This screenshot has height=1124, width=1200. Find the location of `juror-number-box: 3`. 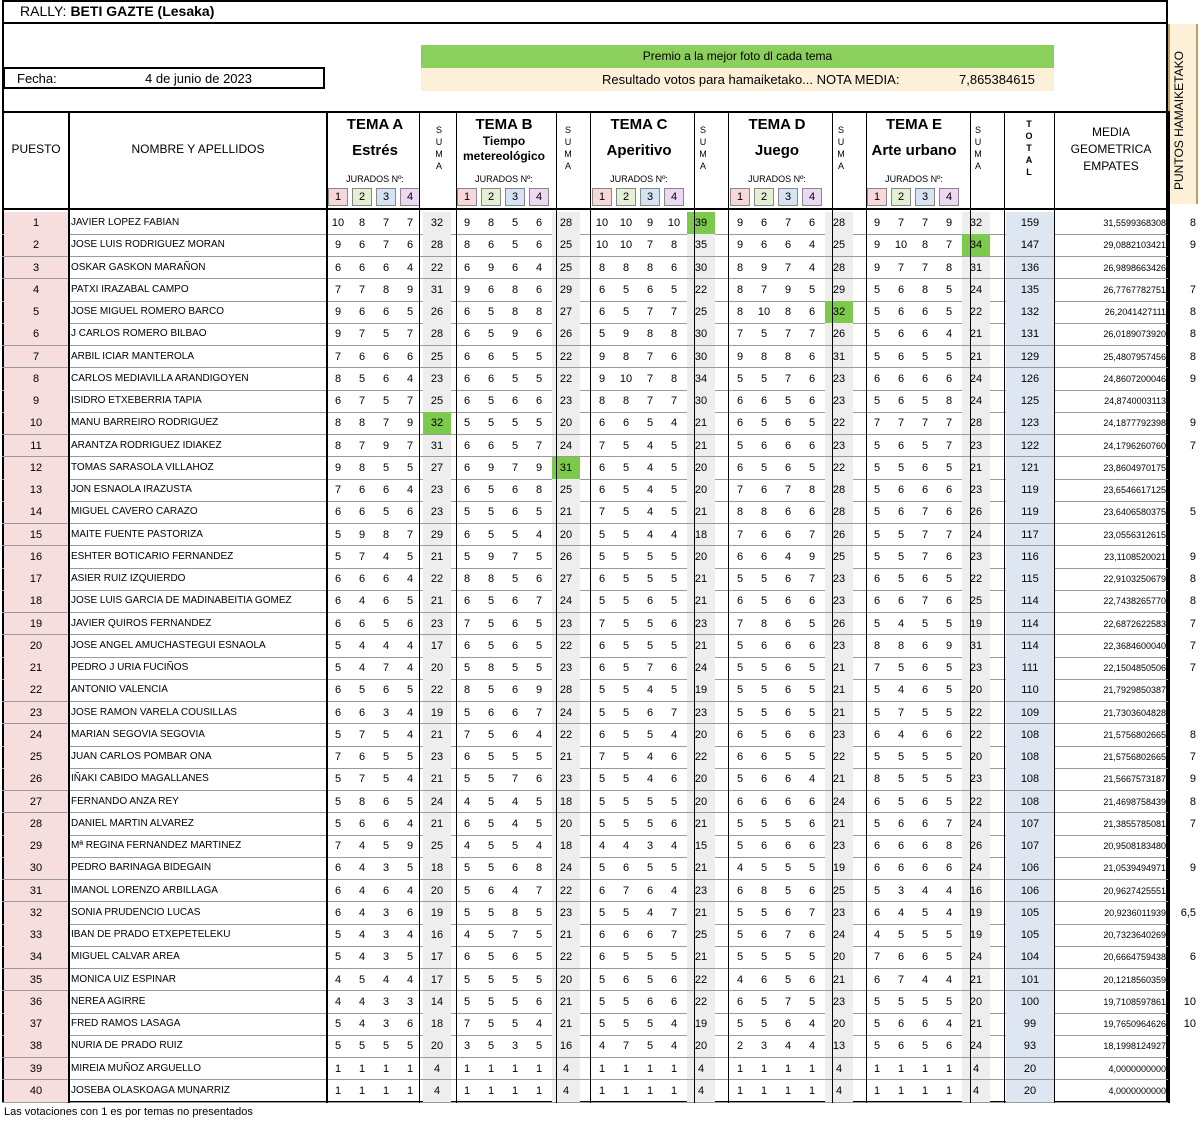

juror-number-box: 3 is located at coordinates (386, 197).